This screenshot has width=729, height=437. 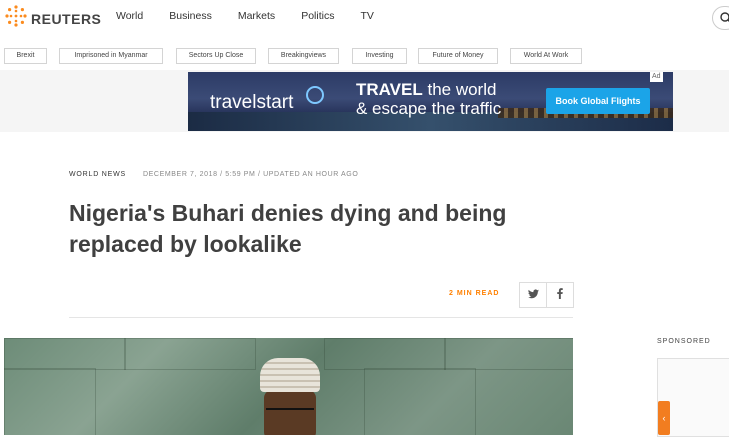 I want to click on tag-world-at-work: World At Work, so click(x=546, y=56).